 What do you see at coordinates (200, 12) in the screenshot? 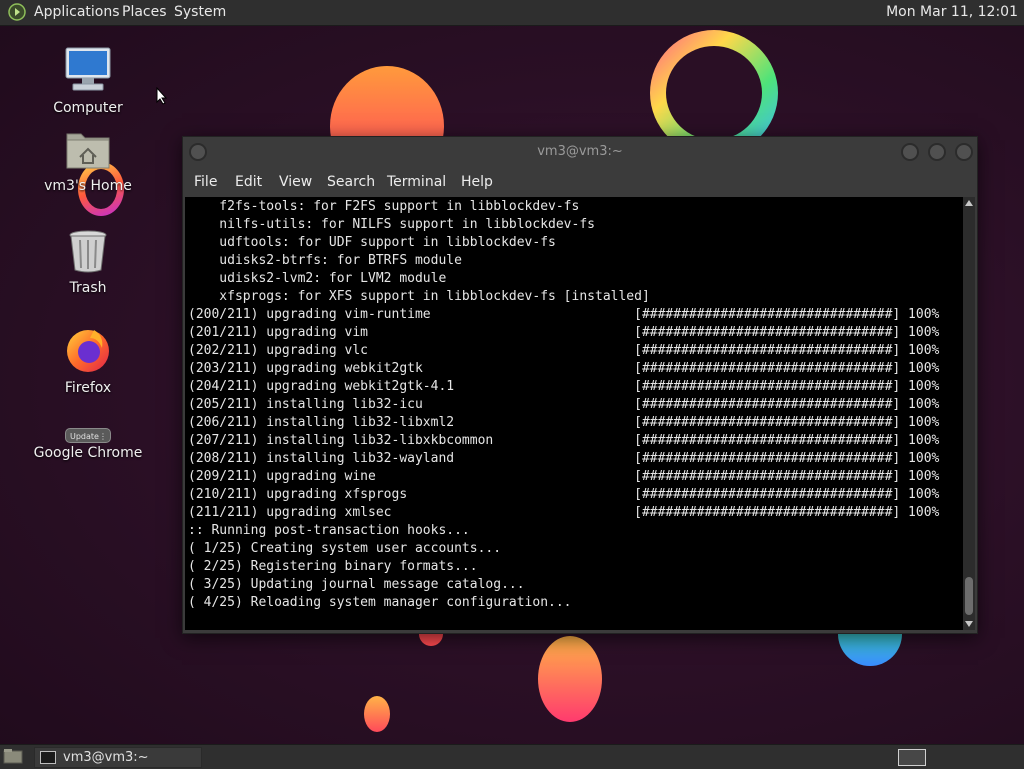
I see `menu-system: System` at bounding box center [200, 12].